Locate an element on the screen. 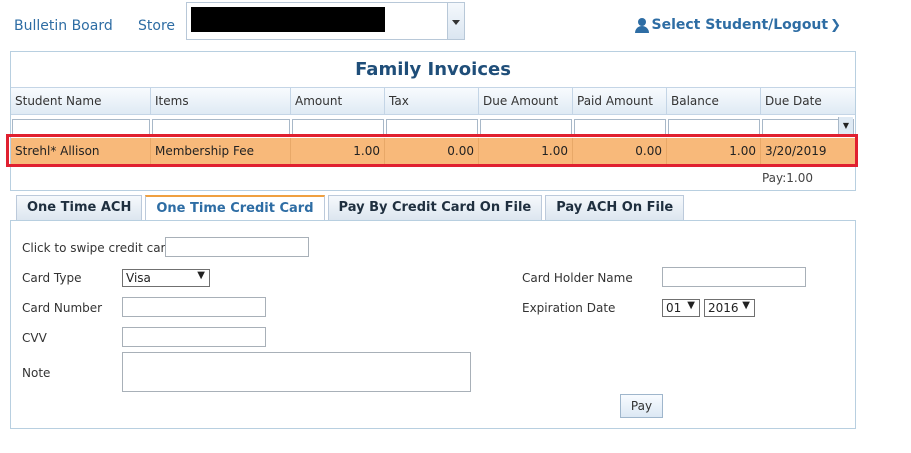 This screenshot has height=453, width=911. card-number-input is located at coordinates (194, 307).